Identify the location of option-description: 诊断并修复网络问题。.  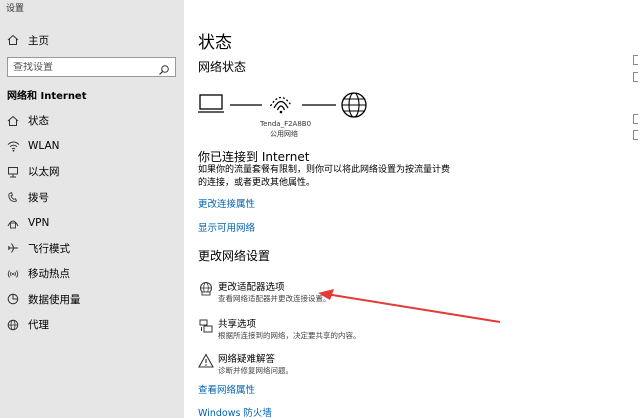
(255, 370).